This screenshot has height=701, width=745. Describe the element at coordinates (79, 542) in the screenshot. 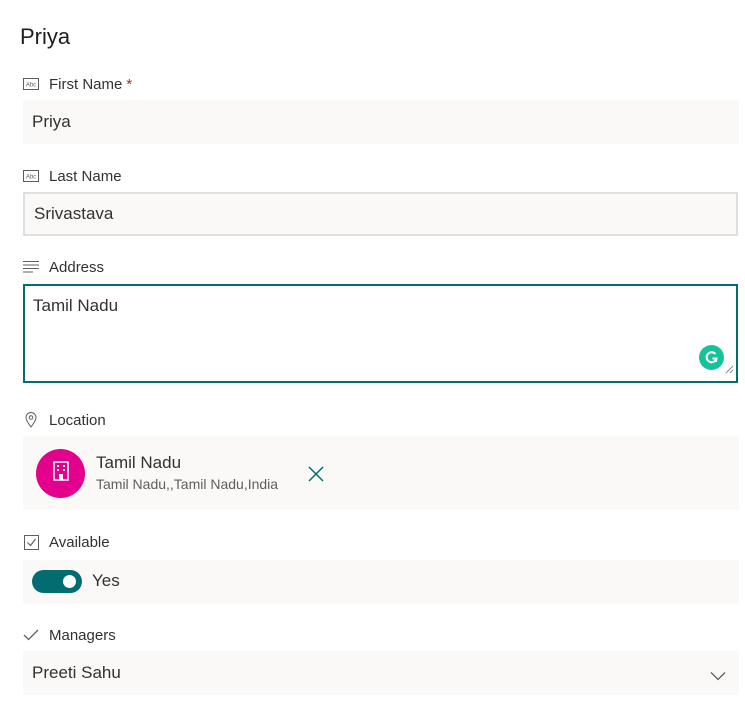

I see `available-label: Available` at that location.